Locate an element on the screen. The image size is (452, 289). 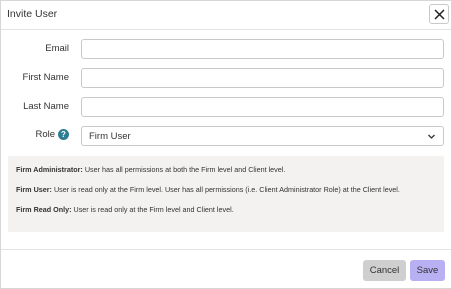
email-row: Email is located at coordinates (226, 49).